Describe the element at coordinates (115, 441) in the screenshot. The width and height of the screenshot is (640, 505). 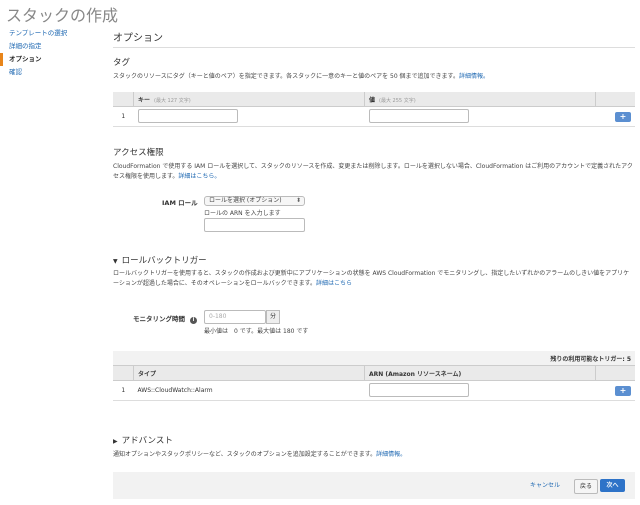
I see `chevron-right-icon: ▶` at that location.